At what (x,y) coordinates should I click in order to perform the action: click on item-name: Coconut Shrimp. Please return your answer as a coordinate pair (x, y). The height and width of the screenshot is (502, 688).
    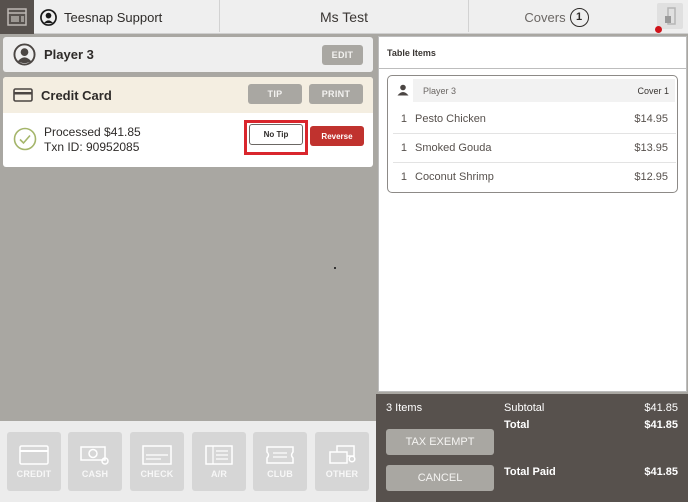
    Looking at the image, I should click on (454, 177).